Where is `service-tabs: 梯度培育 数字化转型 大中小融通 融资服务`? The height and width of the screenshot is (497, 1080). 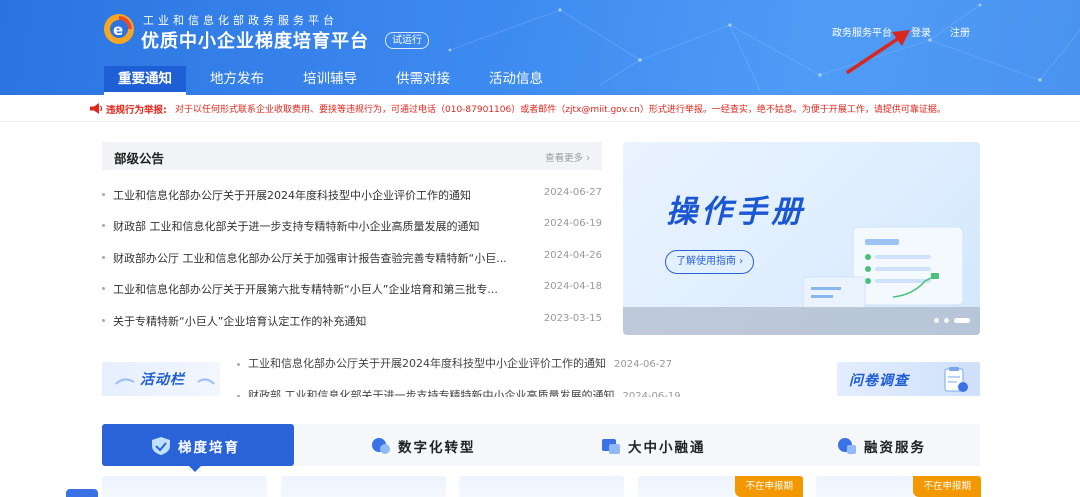 service-tabs: 梯度培育 数字化转型 大中小融通 融资服务 is located at coordinates (541, 445).